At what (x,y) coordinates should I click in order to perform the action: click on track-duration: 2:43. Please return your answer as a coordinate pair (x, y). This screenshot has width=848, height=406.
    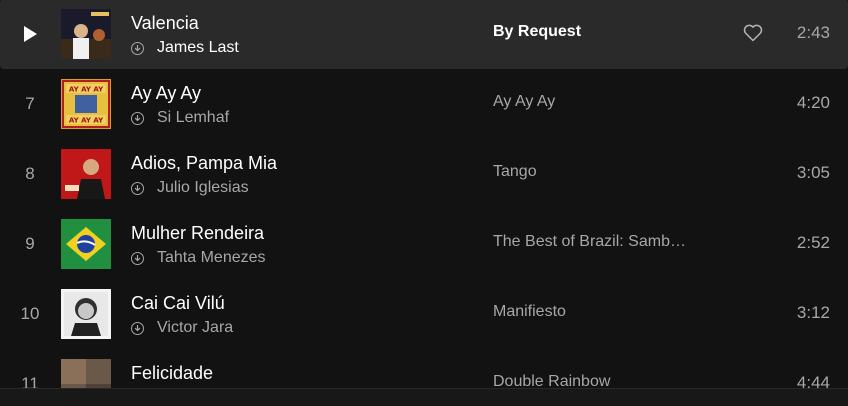
    Looking at the image, I should click on (813, 32).